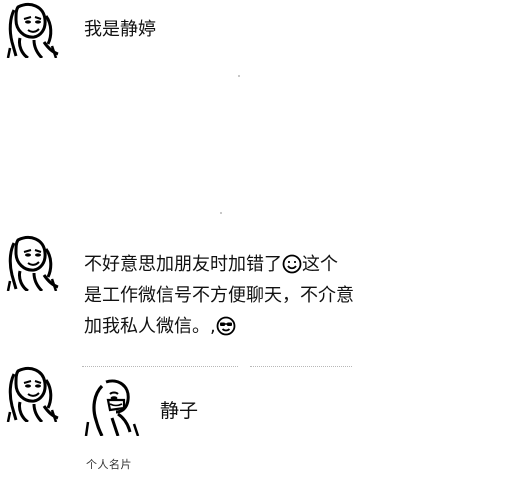 This screenshot has width=507, height=500. Describe the element at coordinates (150, 326) in the screenshot. I see `message-line-part: 加我私人微信。,` at that location.